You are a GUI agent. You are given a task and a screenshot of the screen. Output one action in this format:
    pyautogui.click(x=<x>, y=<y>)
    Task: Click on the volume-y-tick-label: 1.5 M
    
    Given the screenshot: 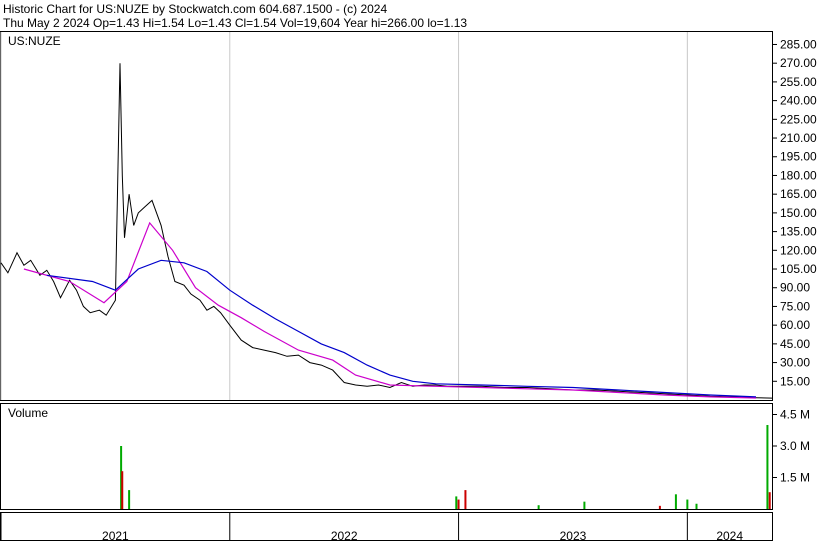 What is the action you would take?
    pyautogui.click(x=795, y=478)
    